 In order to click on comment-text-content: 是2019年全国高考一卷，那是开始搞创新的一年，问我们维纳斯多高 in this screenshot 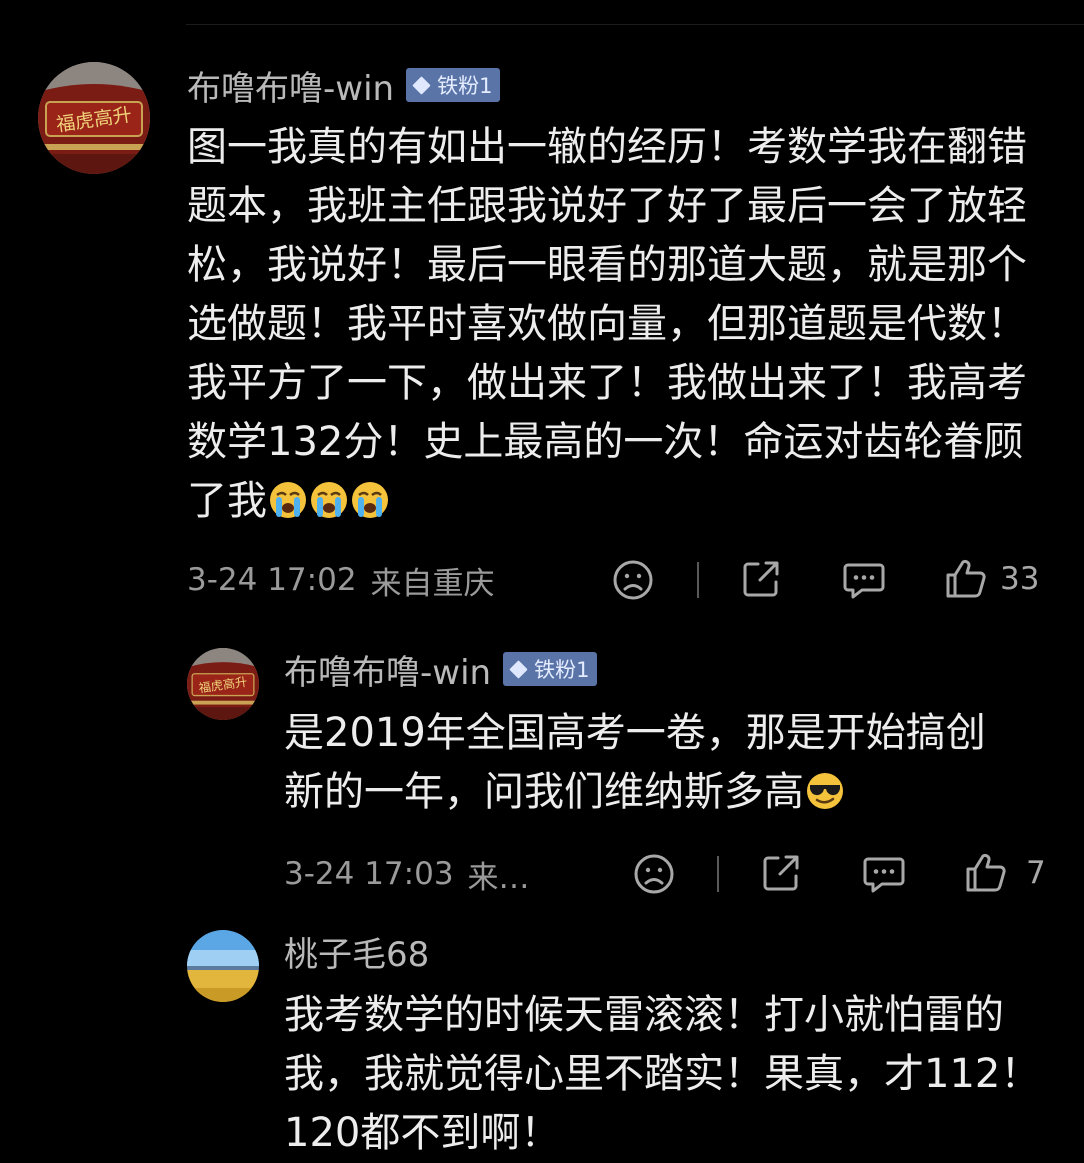, I will do `click(635, 762)`.